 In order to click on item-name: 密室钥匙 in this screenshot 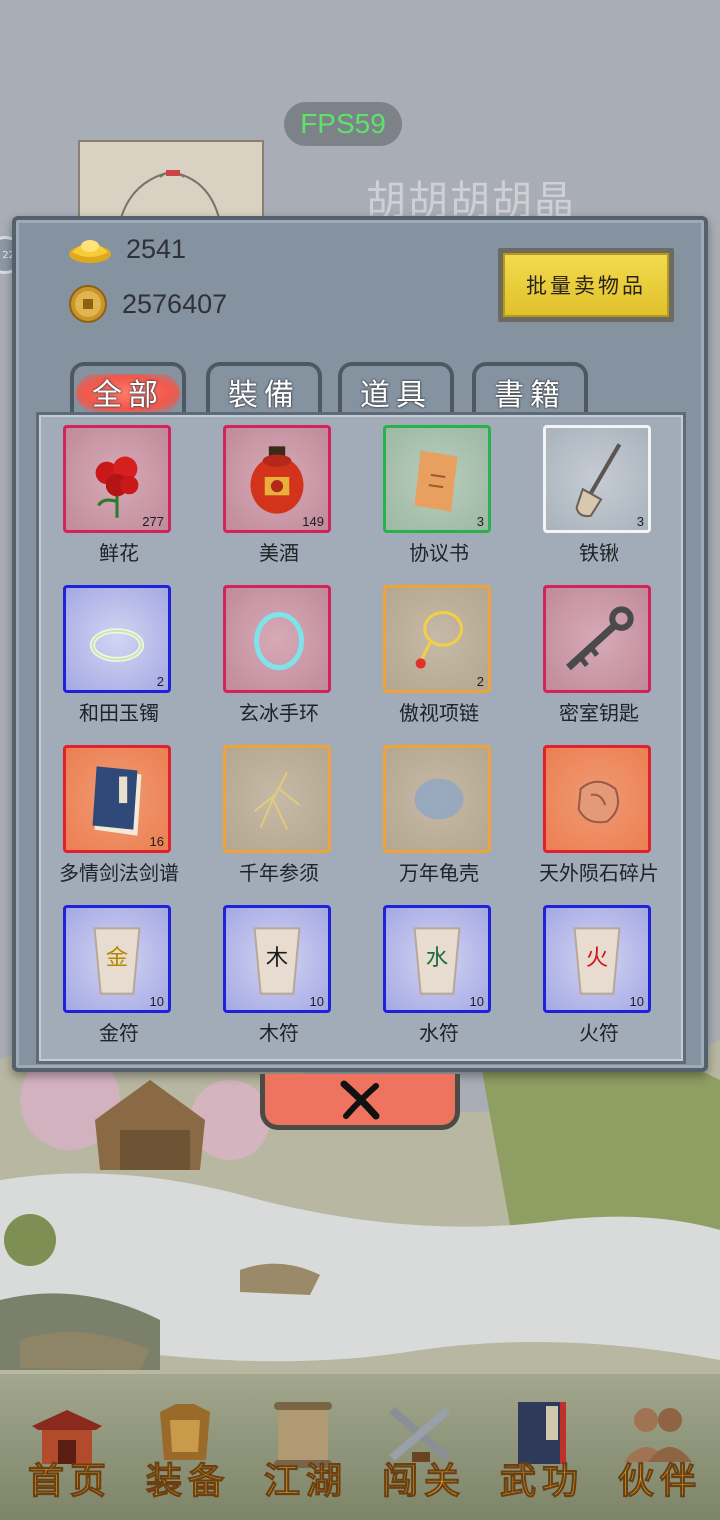, I will do `click(599, 713)`.